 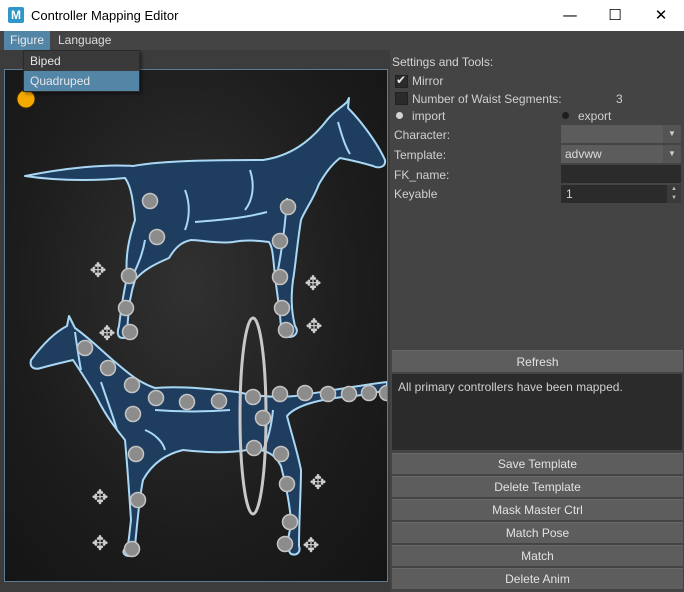 I want to click on waist-value: 3, so click(x=619, y=99).